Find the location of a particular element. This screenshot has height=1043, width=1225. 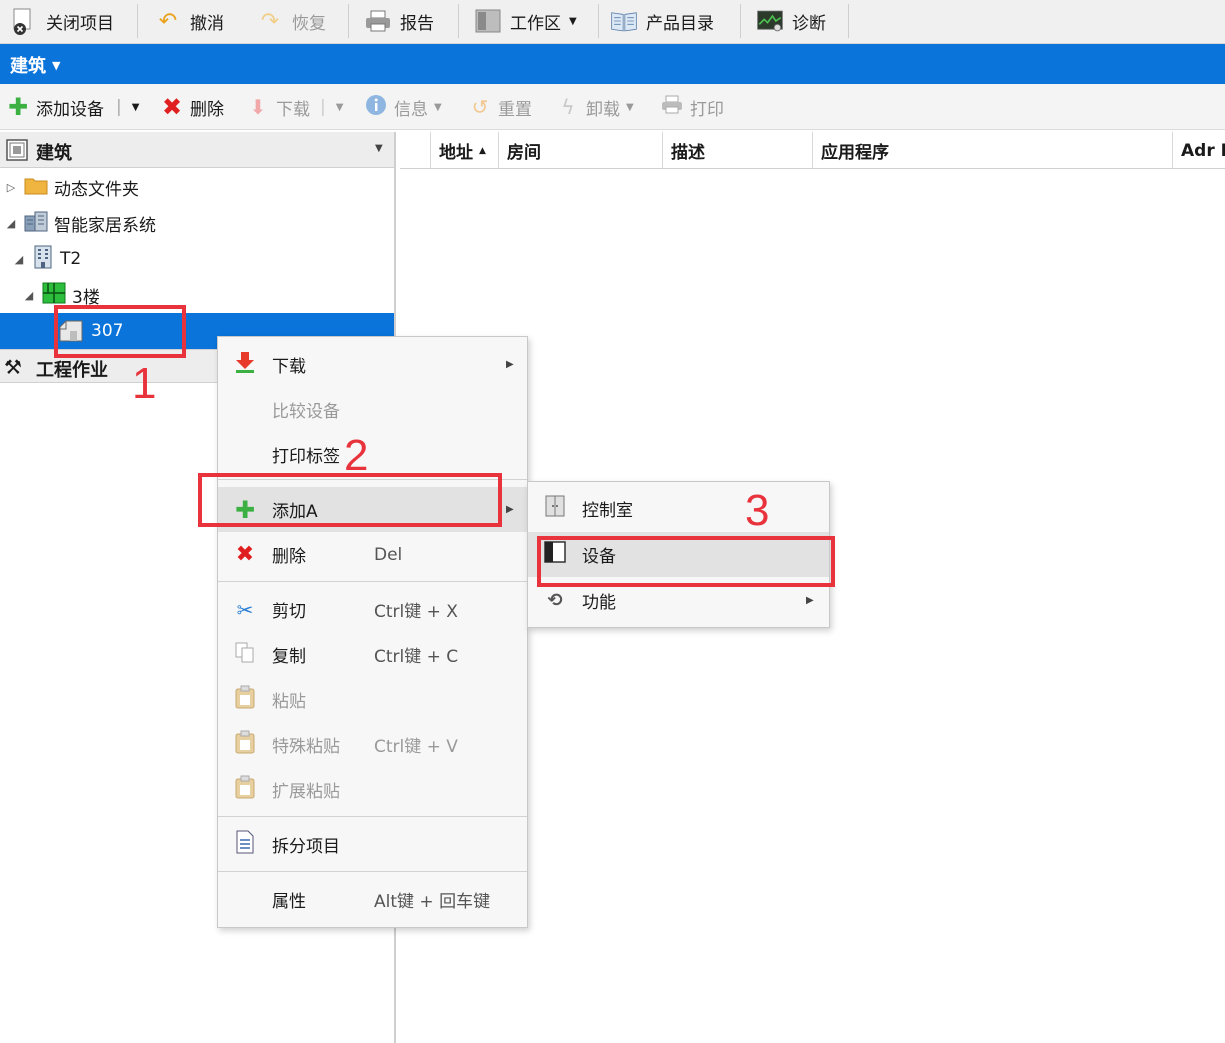

undo-button: ↶ 撤消 is located at coordinates (189, 21).